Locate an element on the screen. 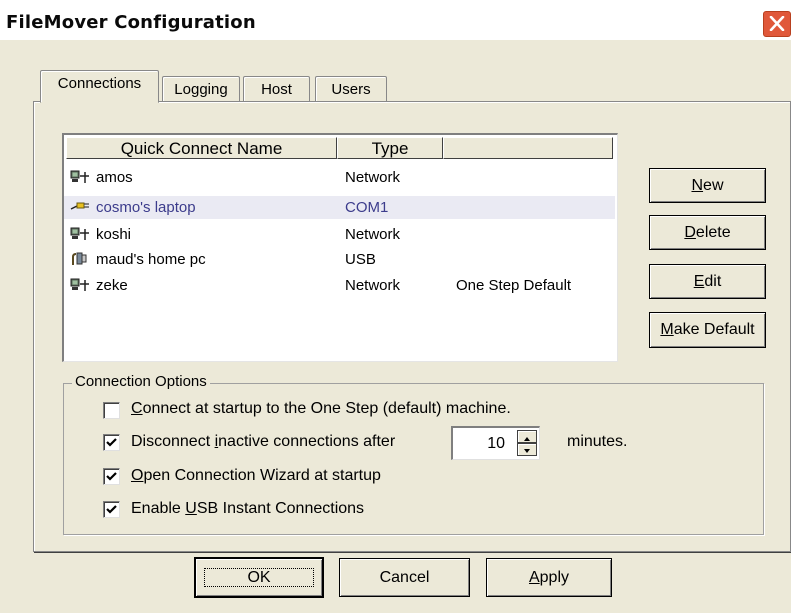 This screenshot has height=613, width=791. stepper-up-button is located at coordinates (527, 436).